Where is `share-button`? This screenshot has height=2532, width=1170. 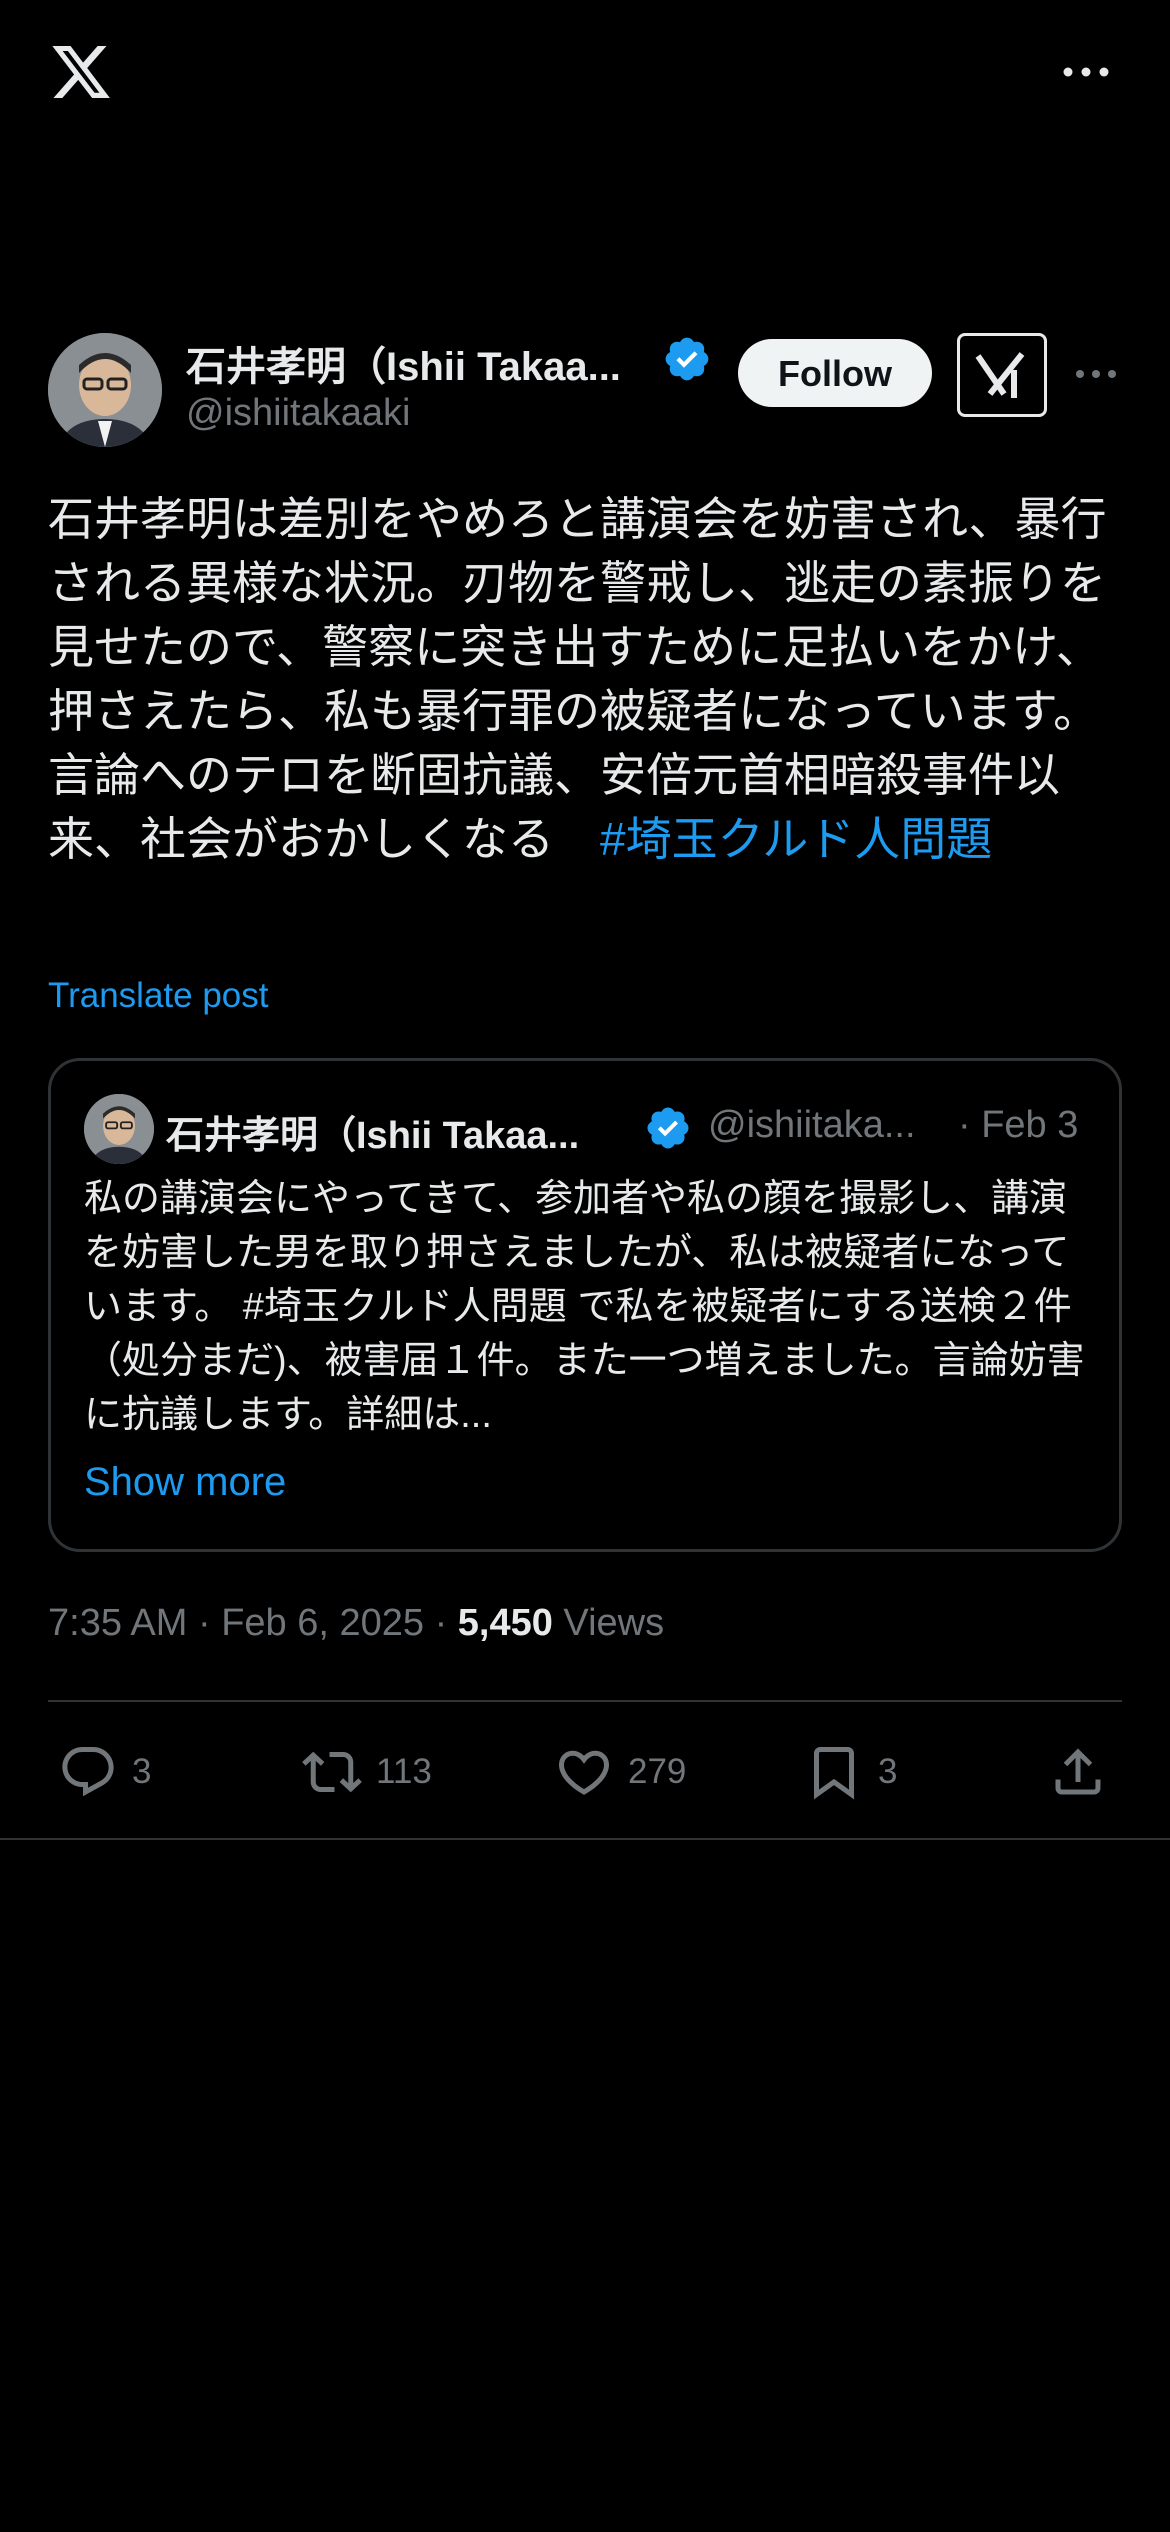 share-button is located at coordinates (1078, 1772).